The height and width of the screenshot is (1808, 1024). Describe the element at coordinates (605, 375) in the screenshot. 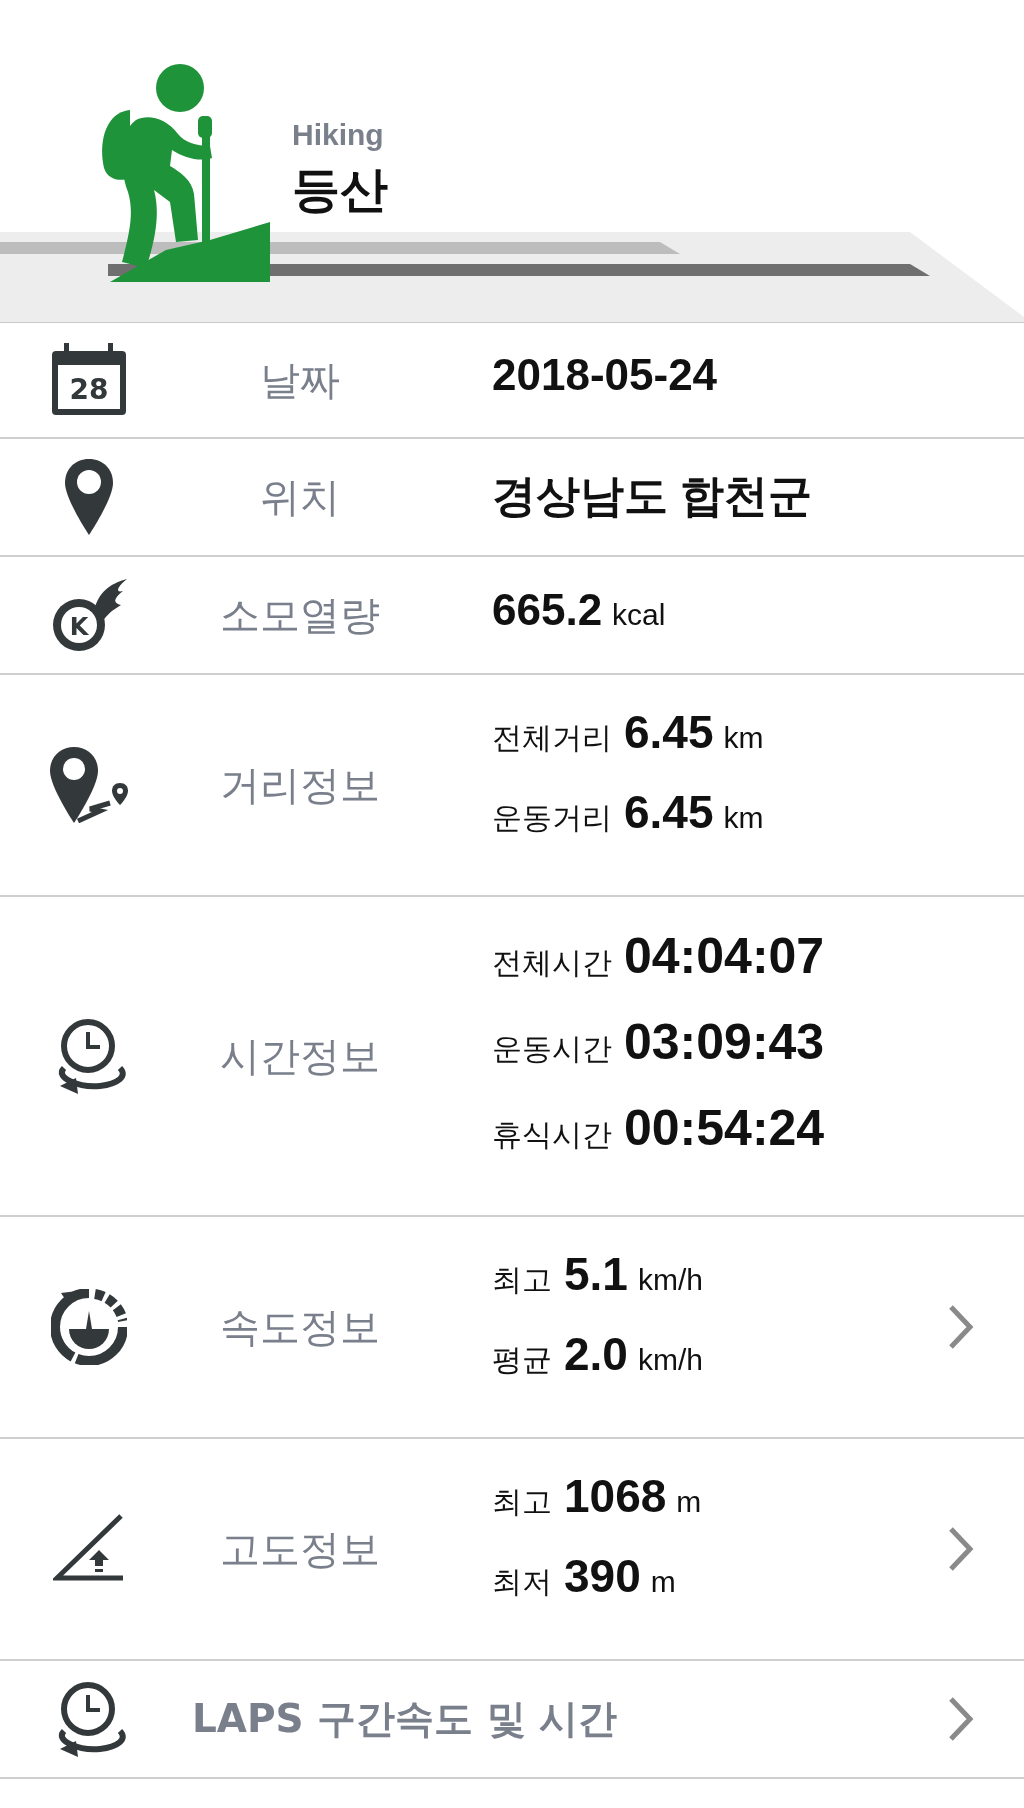

I see `row-value: 2018-05-24` at that location.